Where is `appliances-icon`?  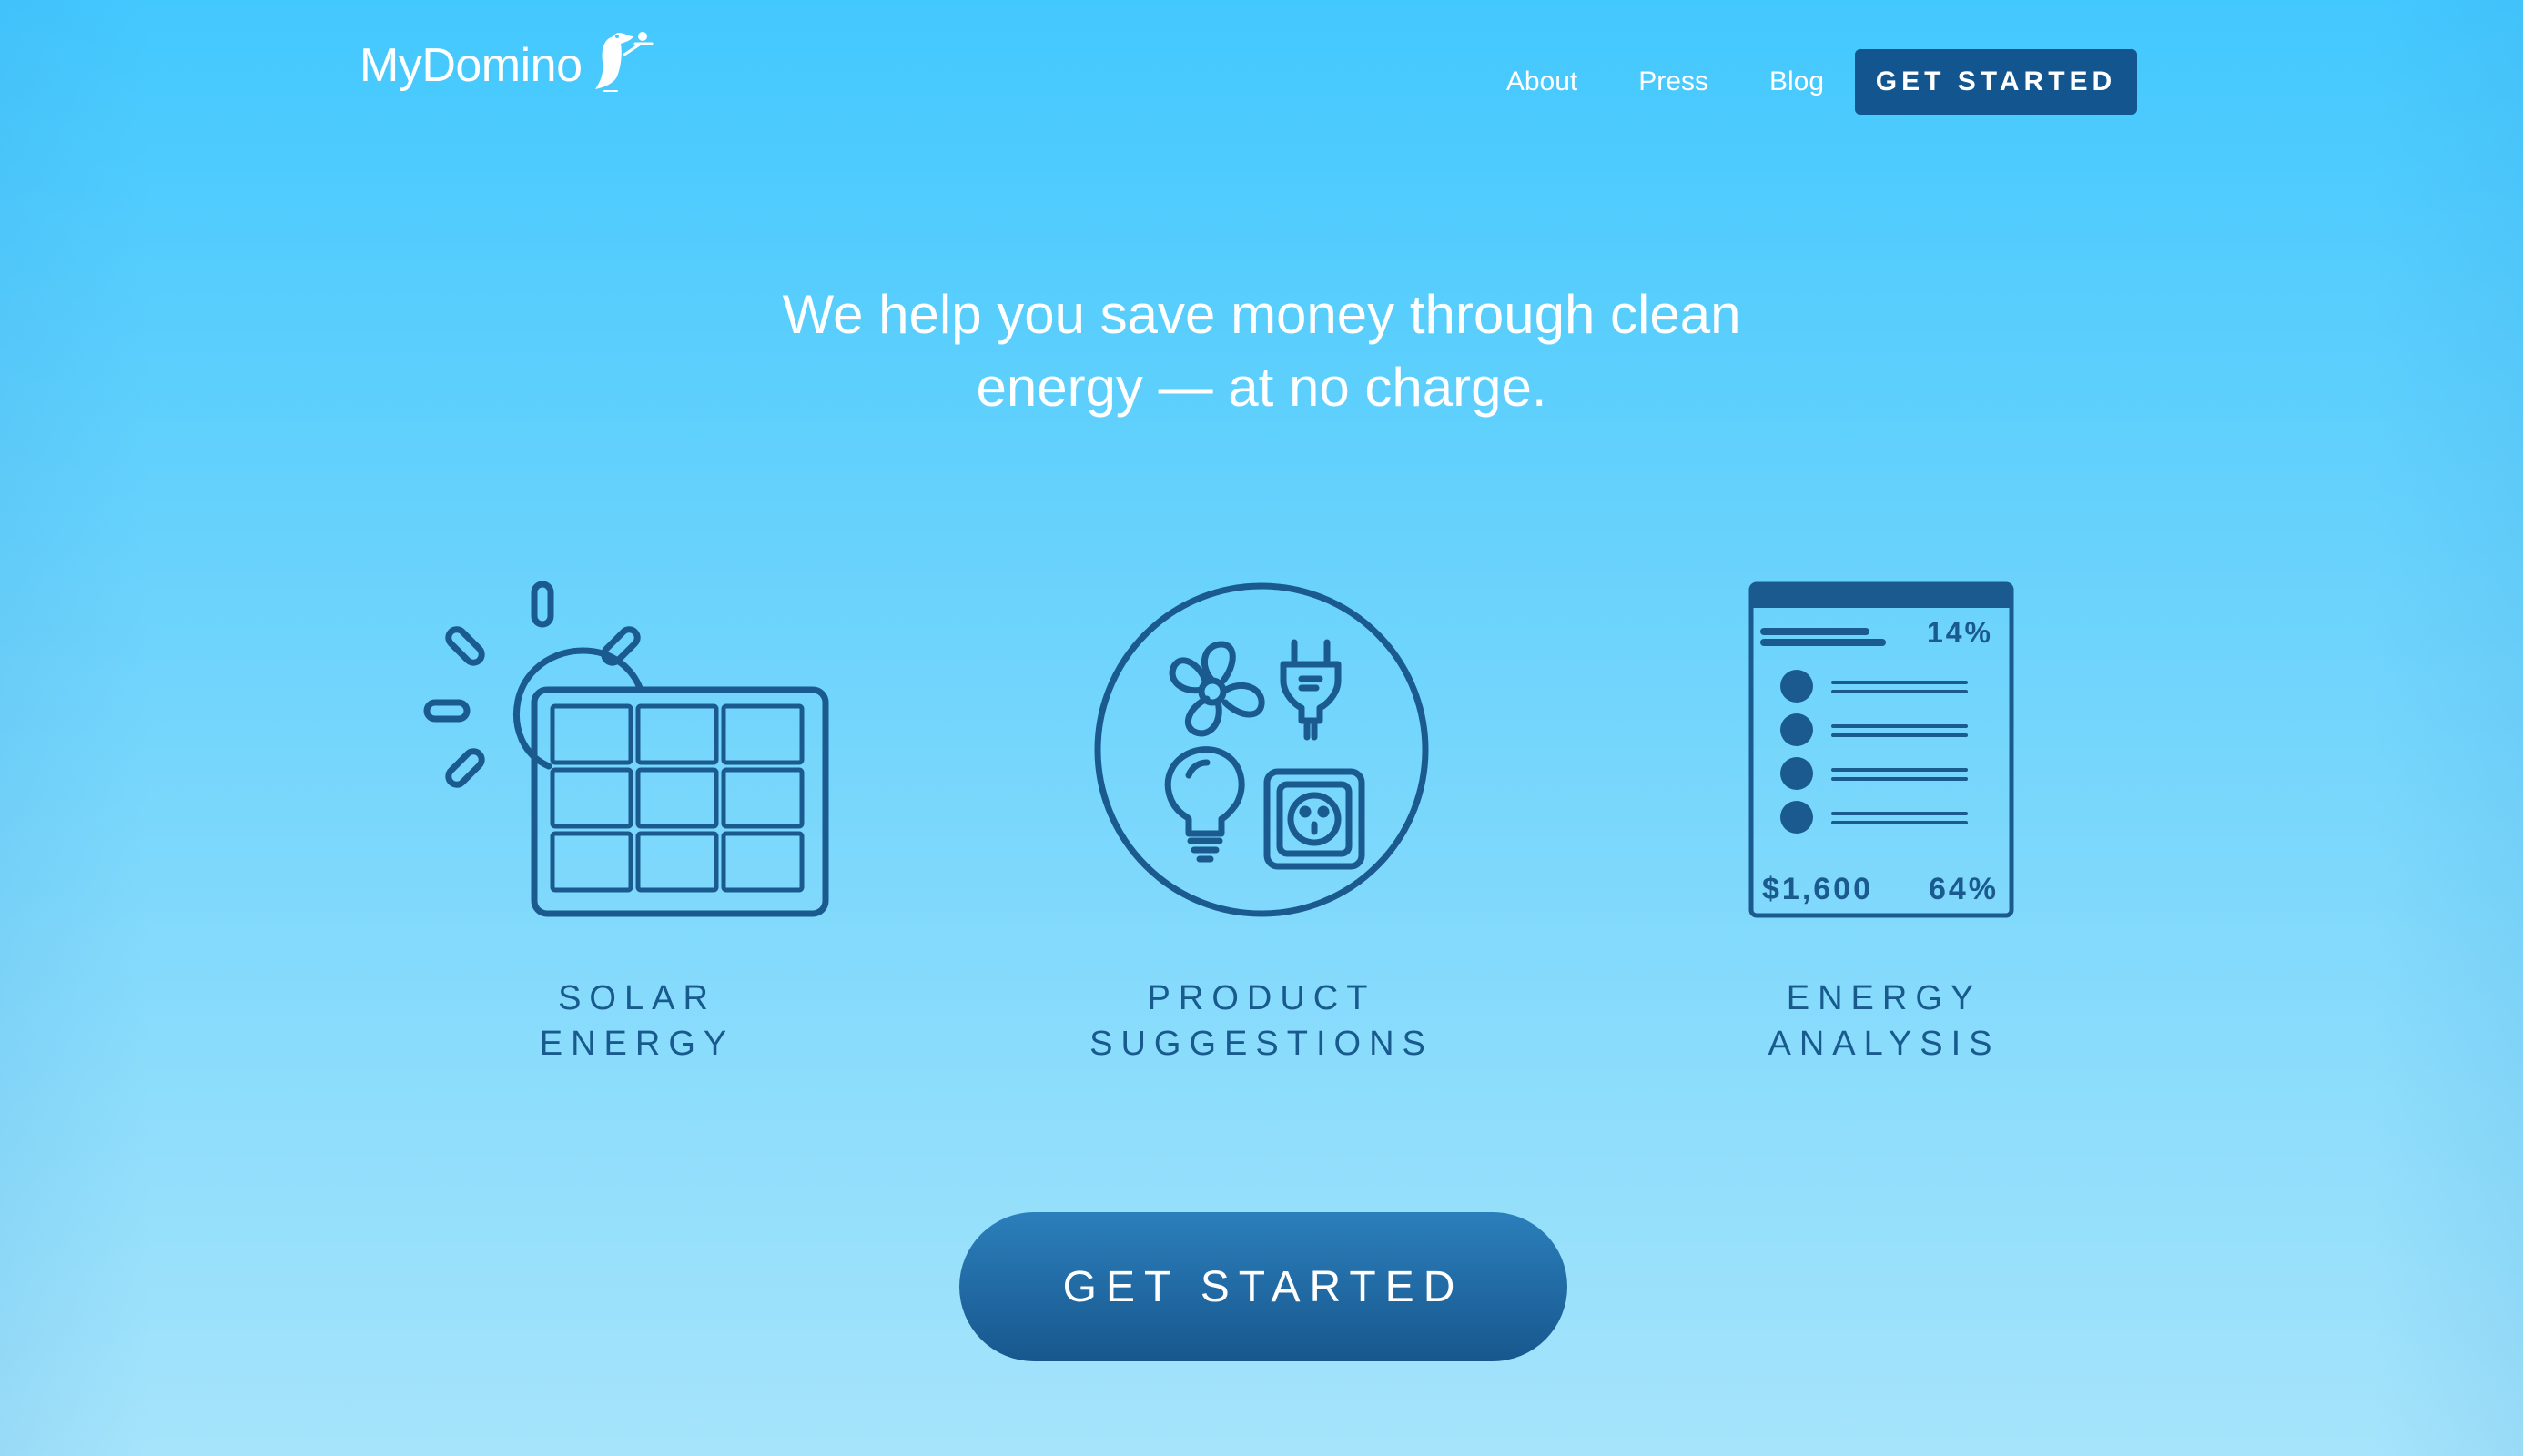
appliances-icon is located at coordinates (1261, 750).